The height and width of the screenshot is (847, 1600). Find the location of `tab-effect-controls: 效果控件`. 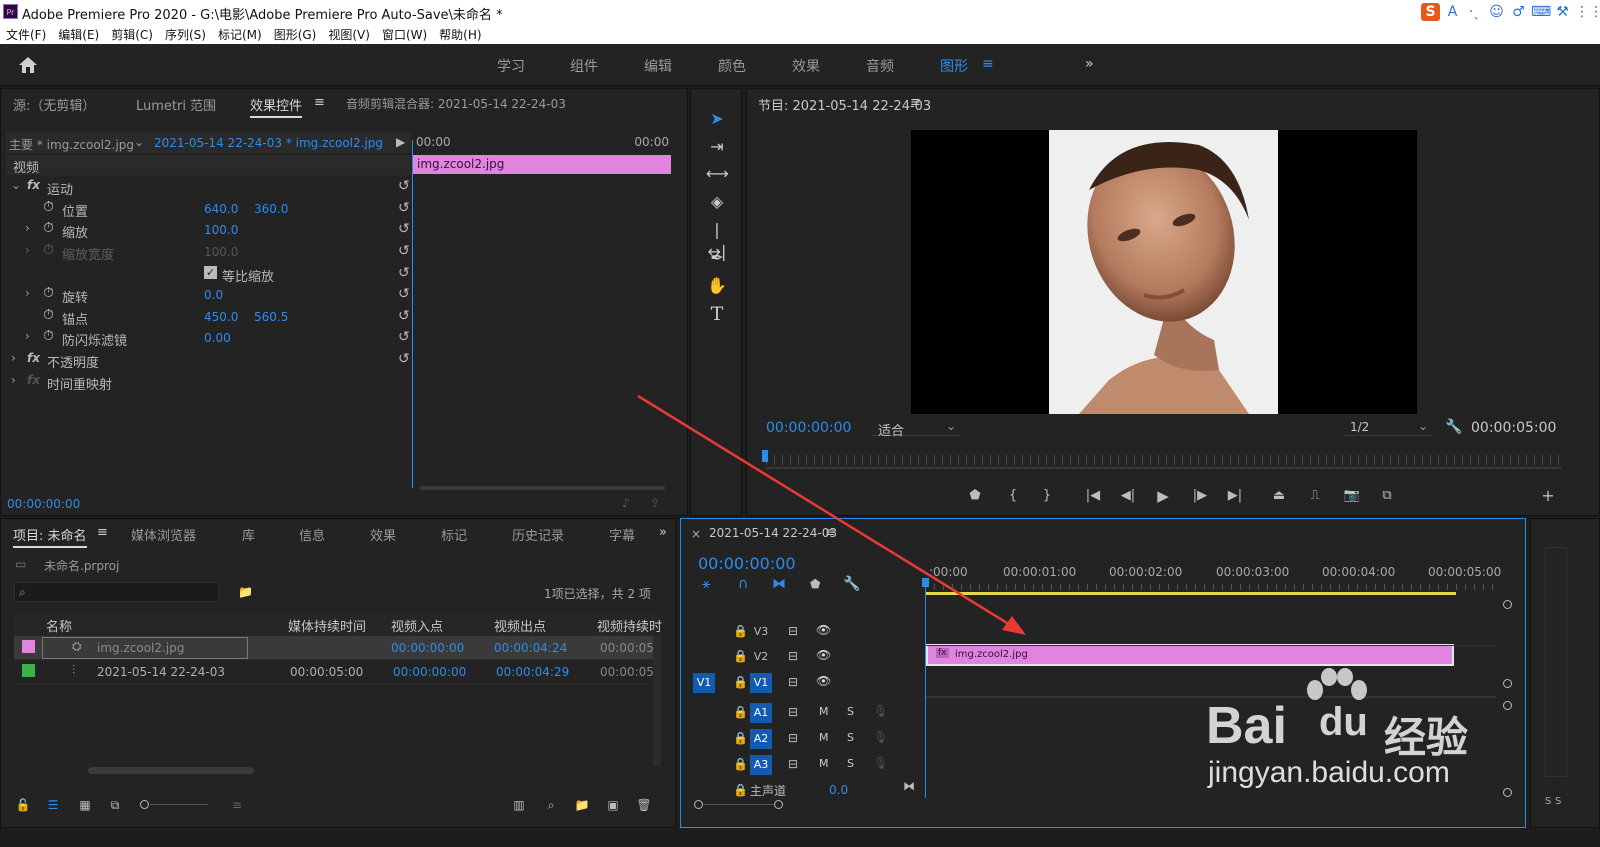

tab-effect-controls: 效果控件 is located at coordinates (276, 106).